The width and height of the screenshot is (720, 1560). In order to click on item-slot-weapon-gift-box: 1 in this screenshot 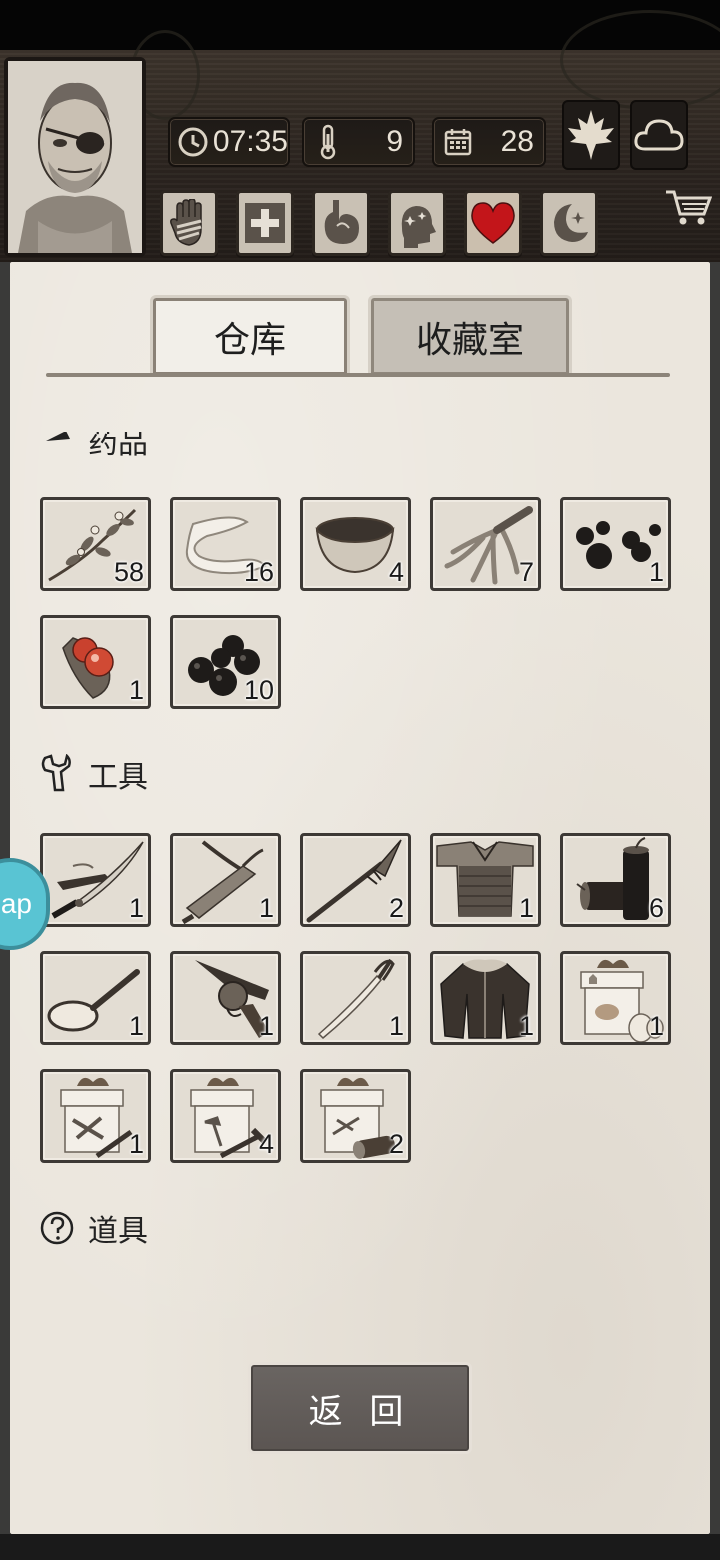, I will do `click(95, 1116)`.